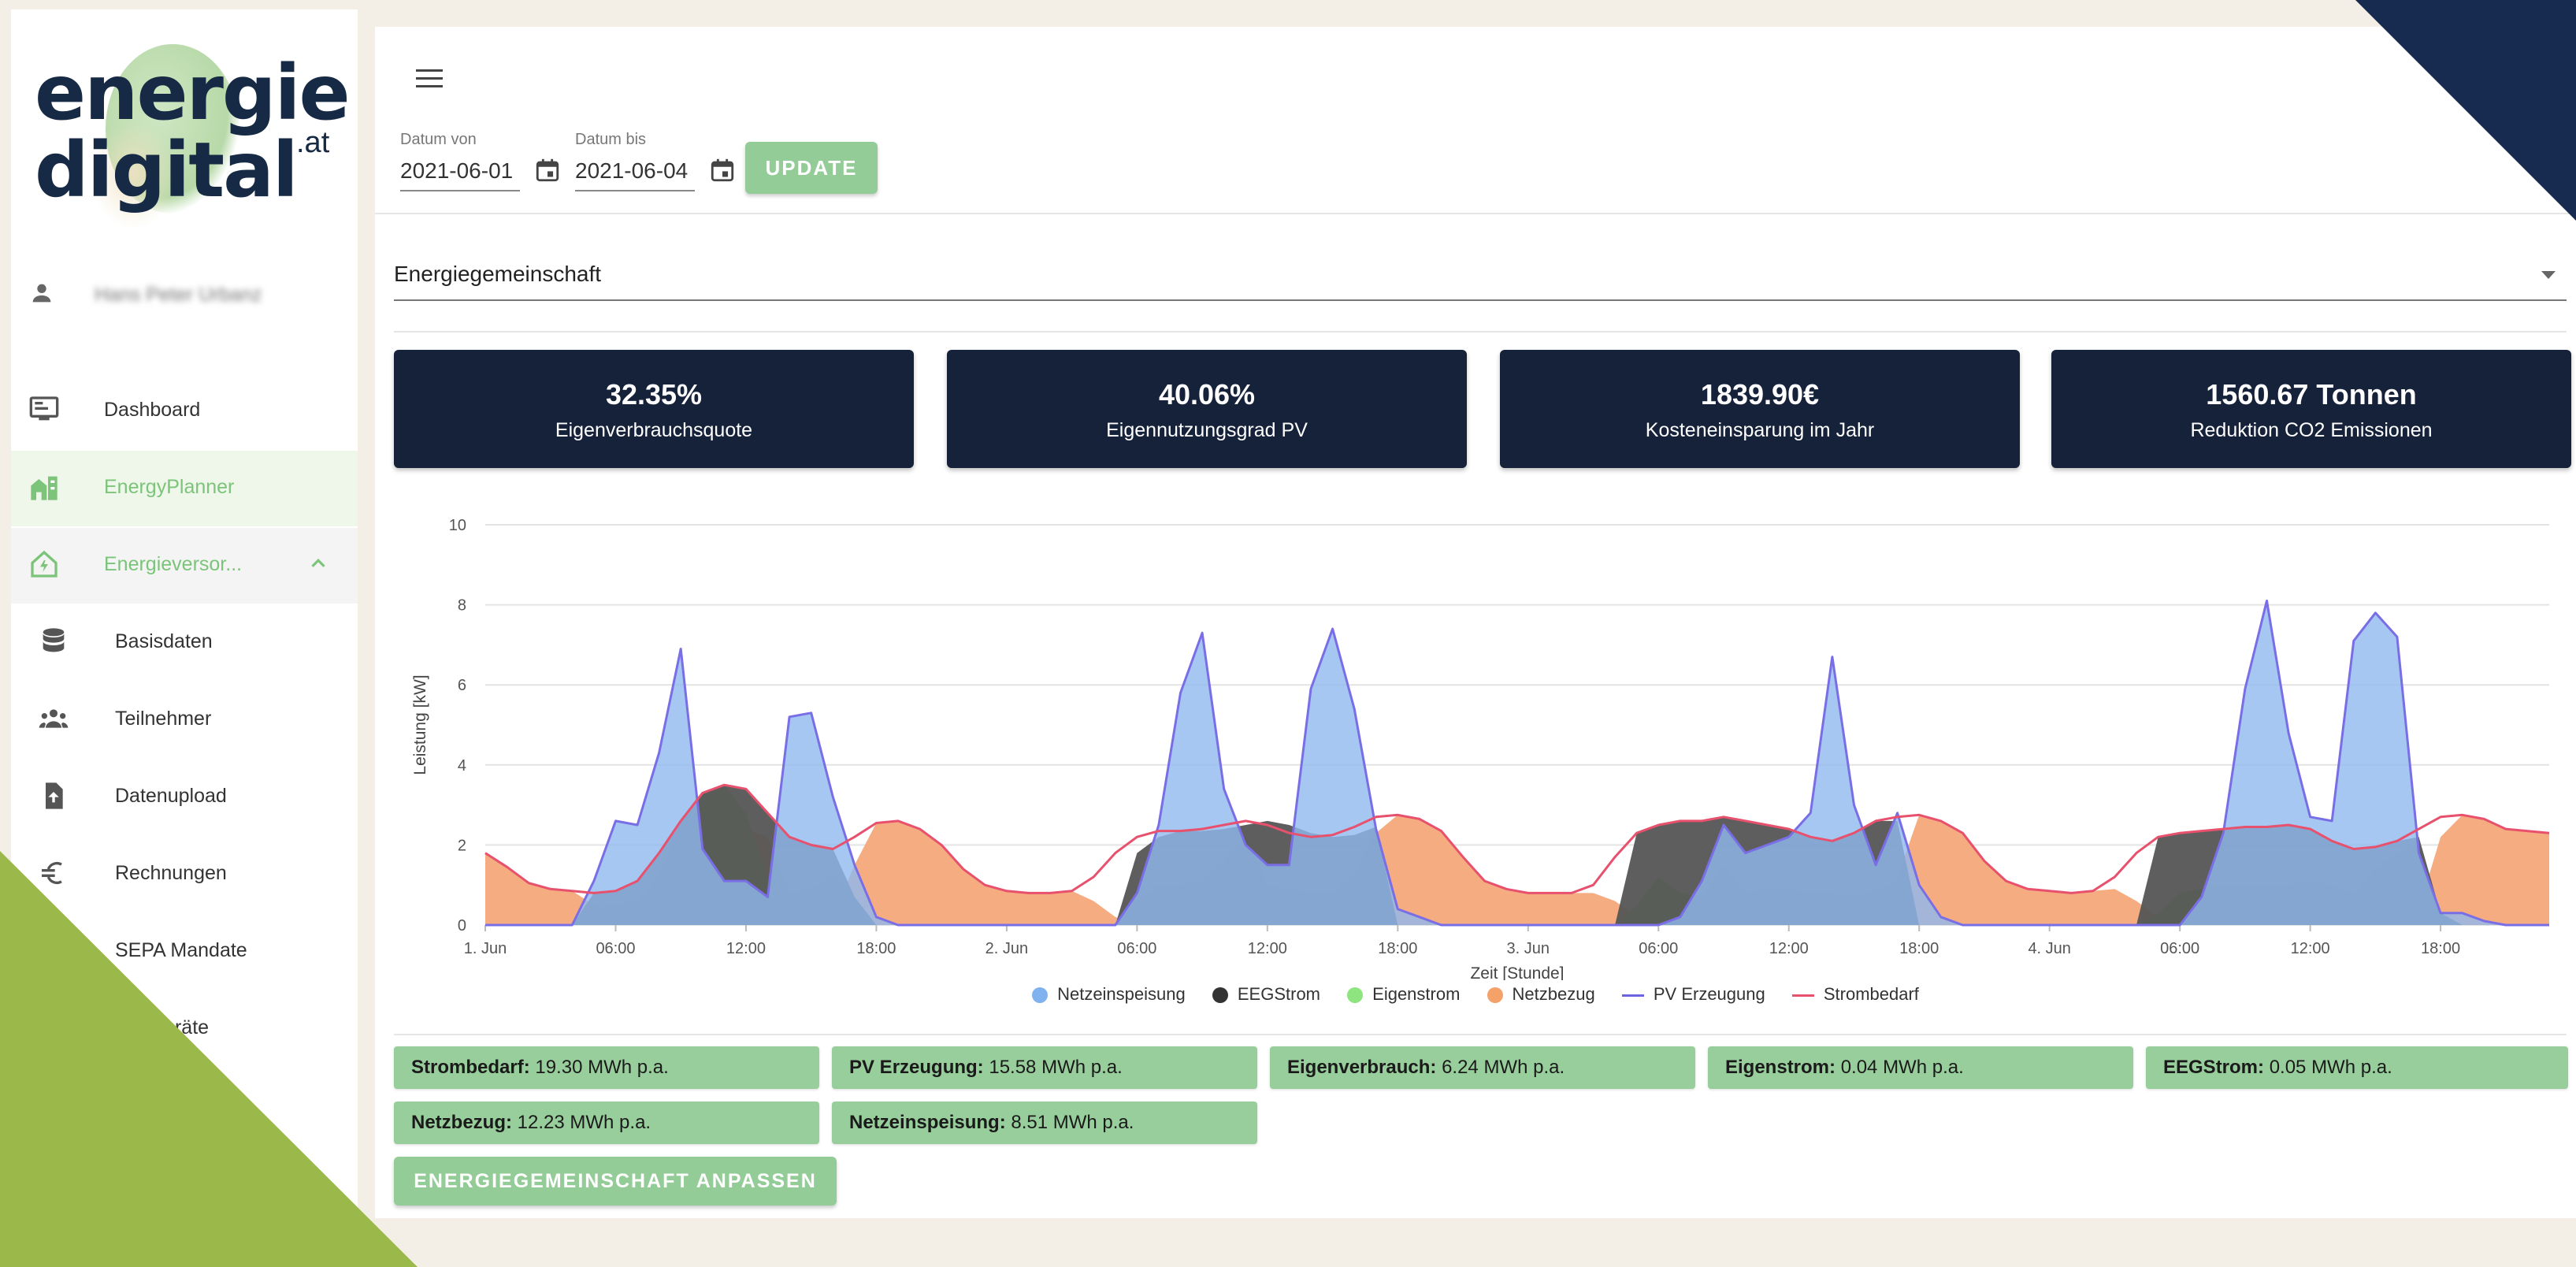  What do you see at coordinates (654, 430) in the screenshot?
I see `kpi-label: Eigenverbrauchsquote` at bounding box center [654, 430].